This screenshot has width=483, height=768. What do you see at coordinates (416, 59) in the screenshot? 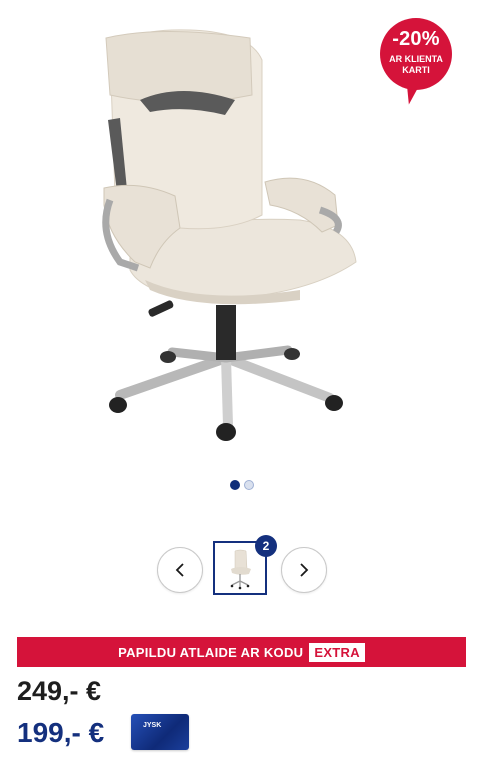
I see `discount-subtitle-line1: AR KLIENTA` at bounding box center [416, 59].